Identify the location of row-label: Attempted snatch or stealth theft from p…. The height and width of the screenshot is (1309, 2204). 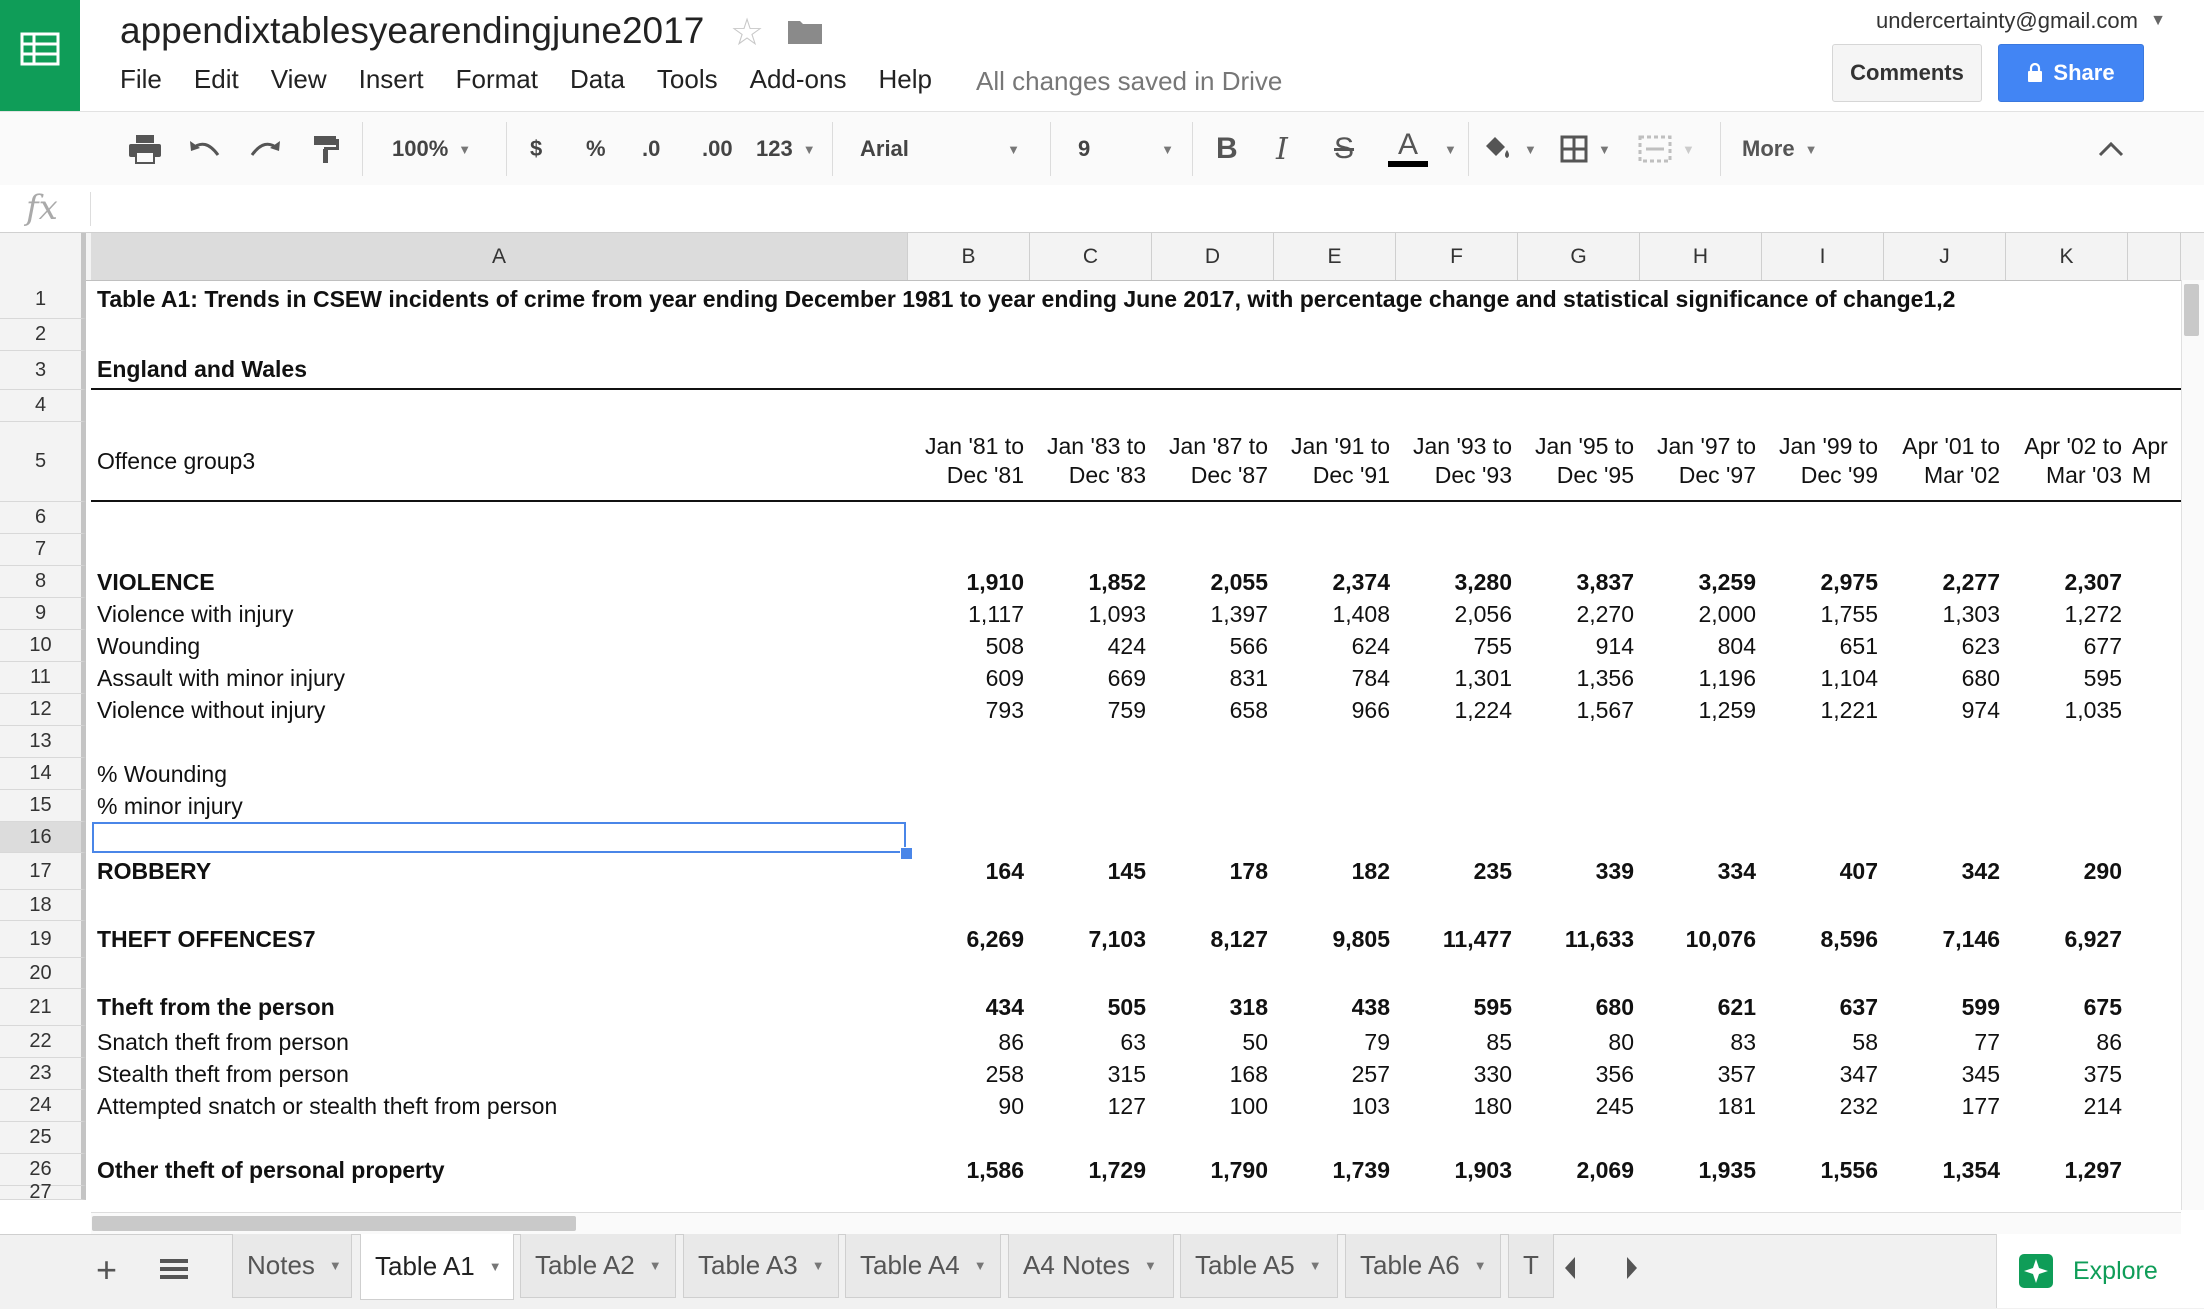
(327, 1106).